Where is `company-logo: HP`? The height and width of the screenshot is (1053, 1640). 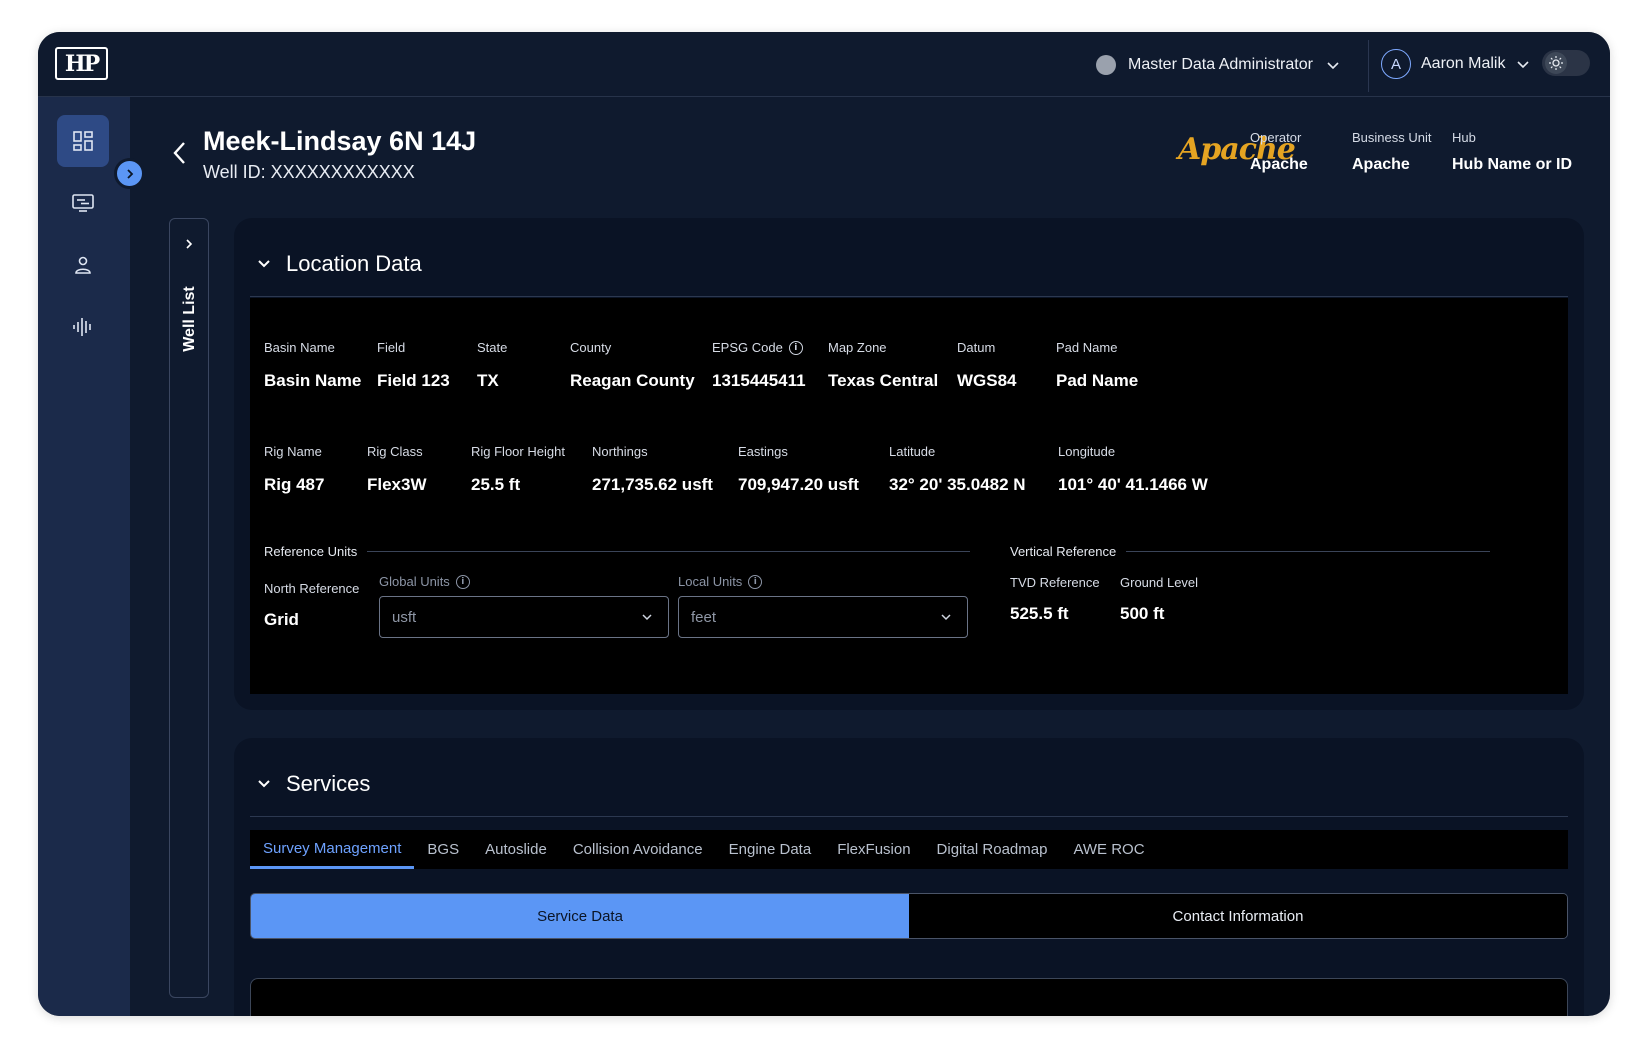 company-logo: HP is located at coordinates (81, 63).